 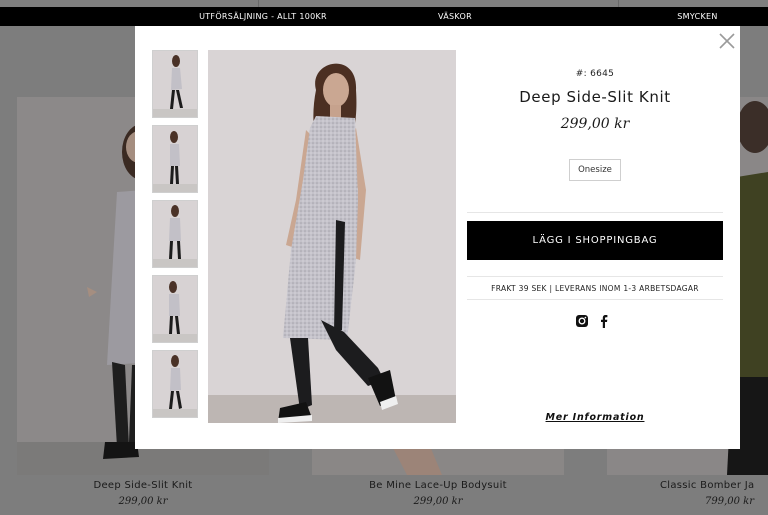 I want to click on facebook-icon, so click(x=604, y=321).